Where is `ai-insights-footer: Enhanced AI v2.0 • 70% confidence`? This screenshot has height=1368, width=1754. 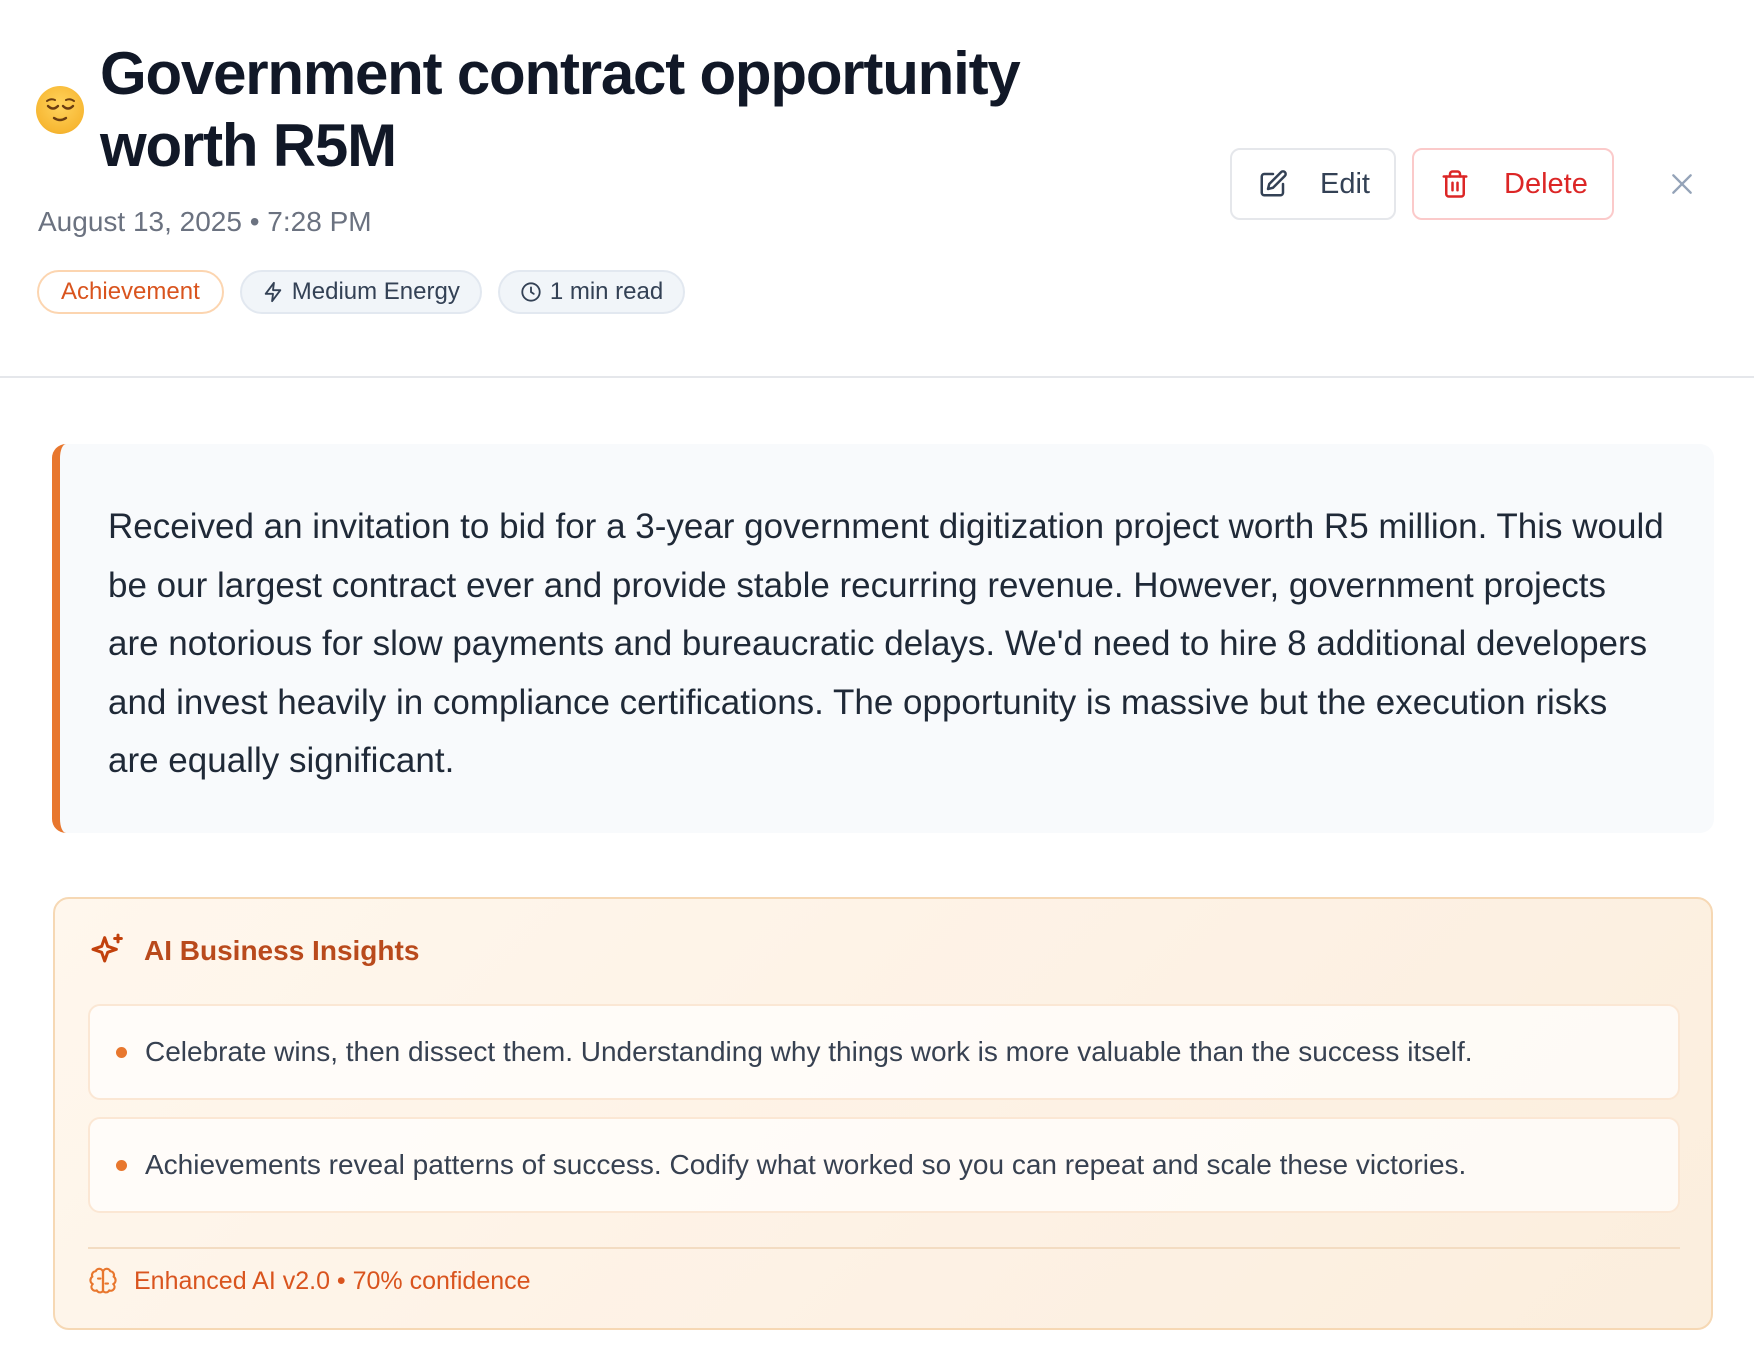
ai-insights-footer: Enhanced AI v2.0 • 70% confidence is located at coordinates (309, 1281).